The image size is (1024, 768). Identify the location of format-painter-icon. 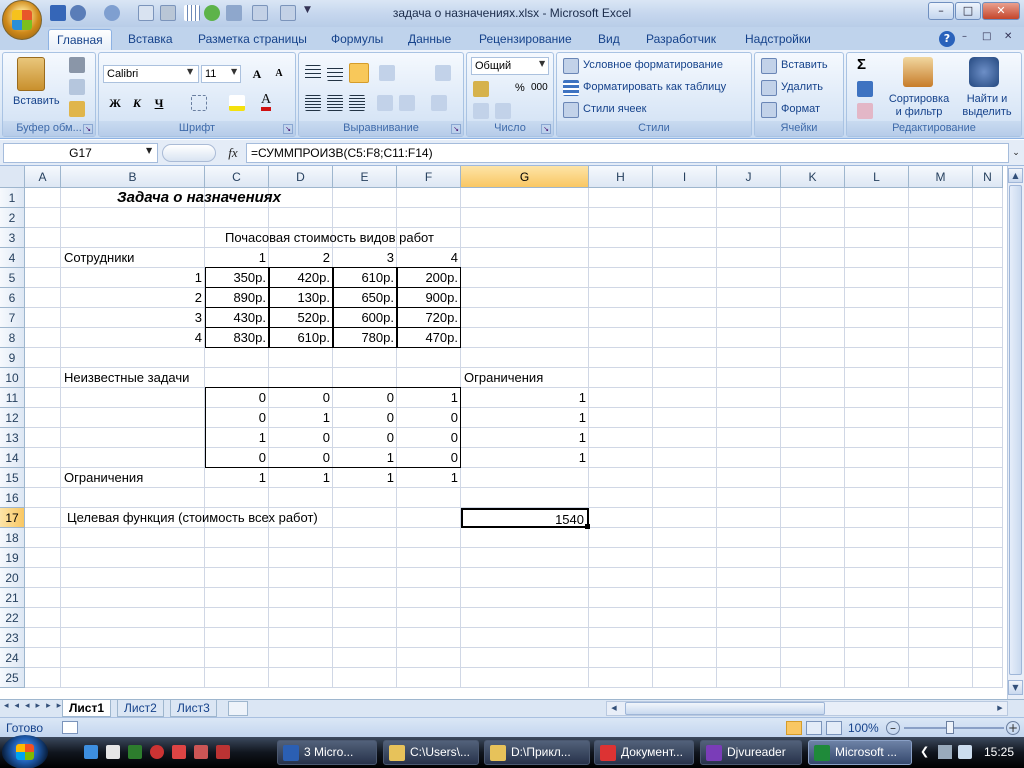
(77, 109).